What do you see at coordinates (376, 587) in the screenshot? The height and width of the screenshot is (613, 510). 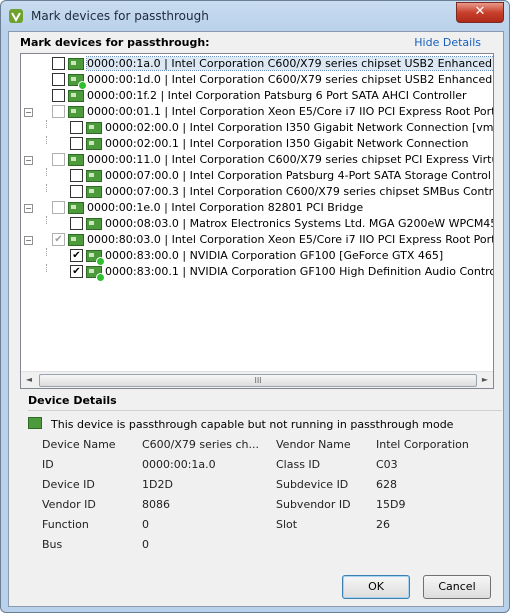 I see `ok-button: OK` at bounding box center [376, 587].